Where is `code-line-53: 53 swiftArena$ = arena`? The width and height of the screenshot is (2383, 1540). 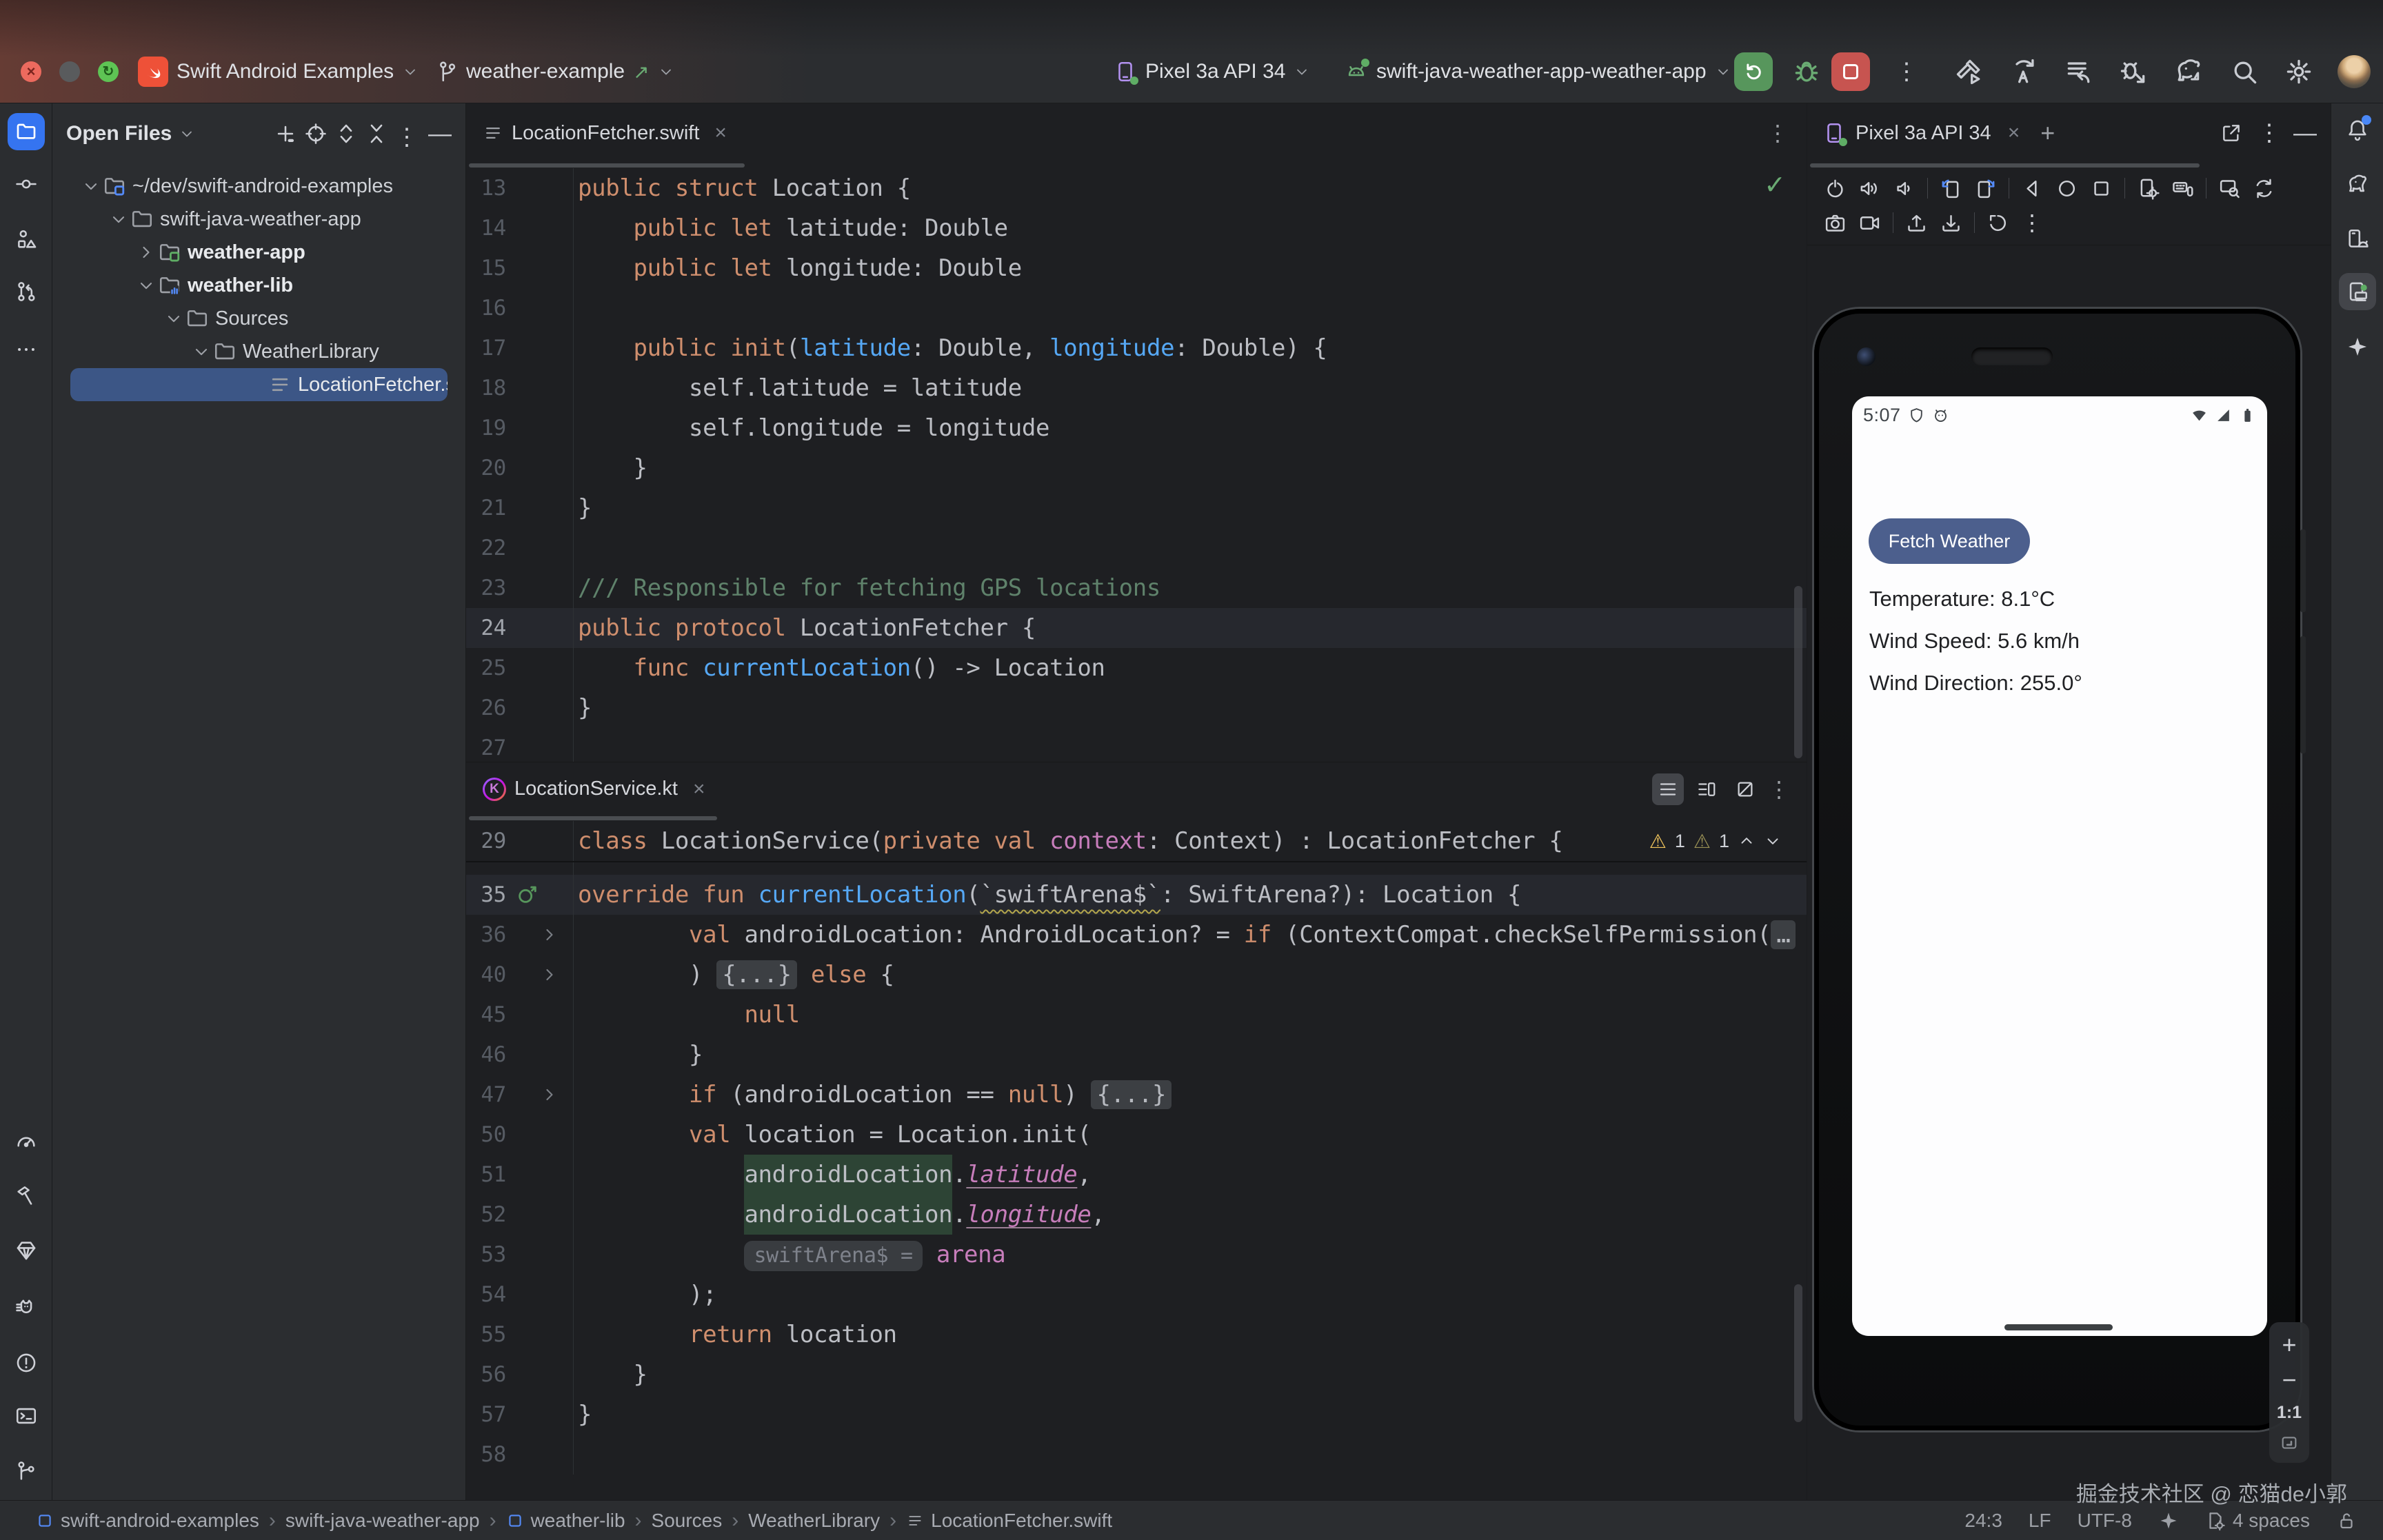 code-line-53: 53 swiftArena$ = arena is located at coordinates (1136, 1255).